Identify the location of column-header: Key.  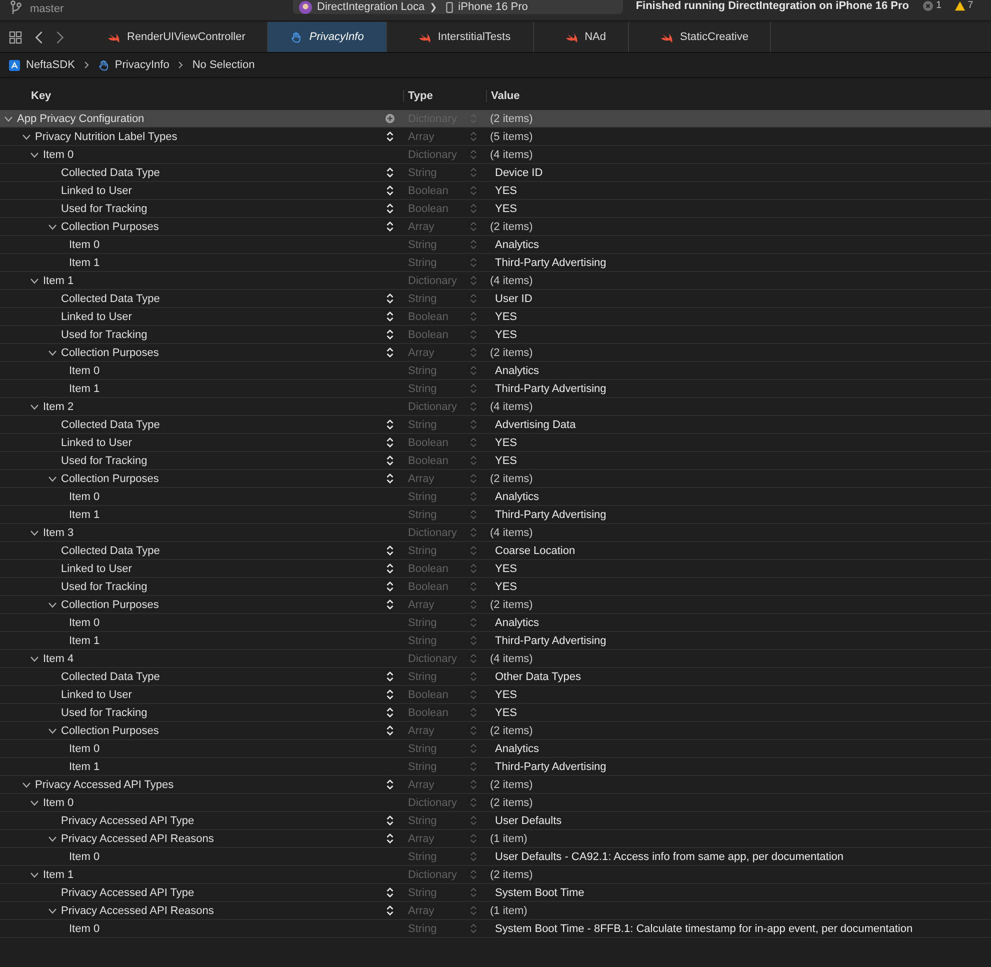
(201, 96).